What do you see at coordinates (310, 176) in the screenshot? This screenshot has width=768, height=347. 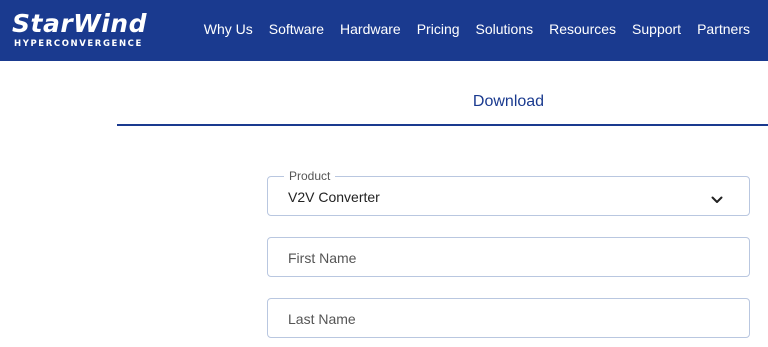 I see `product-label: Product` at bounding box center [310, 176].